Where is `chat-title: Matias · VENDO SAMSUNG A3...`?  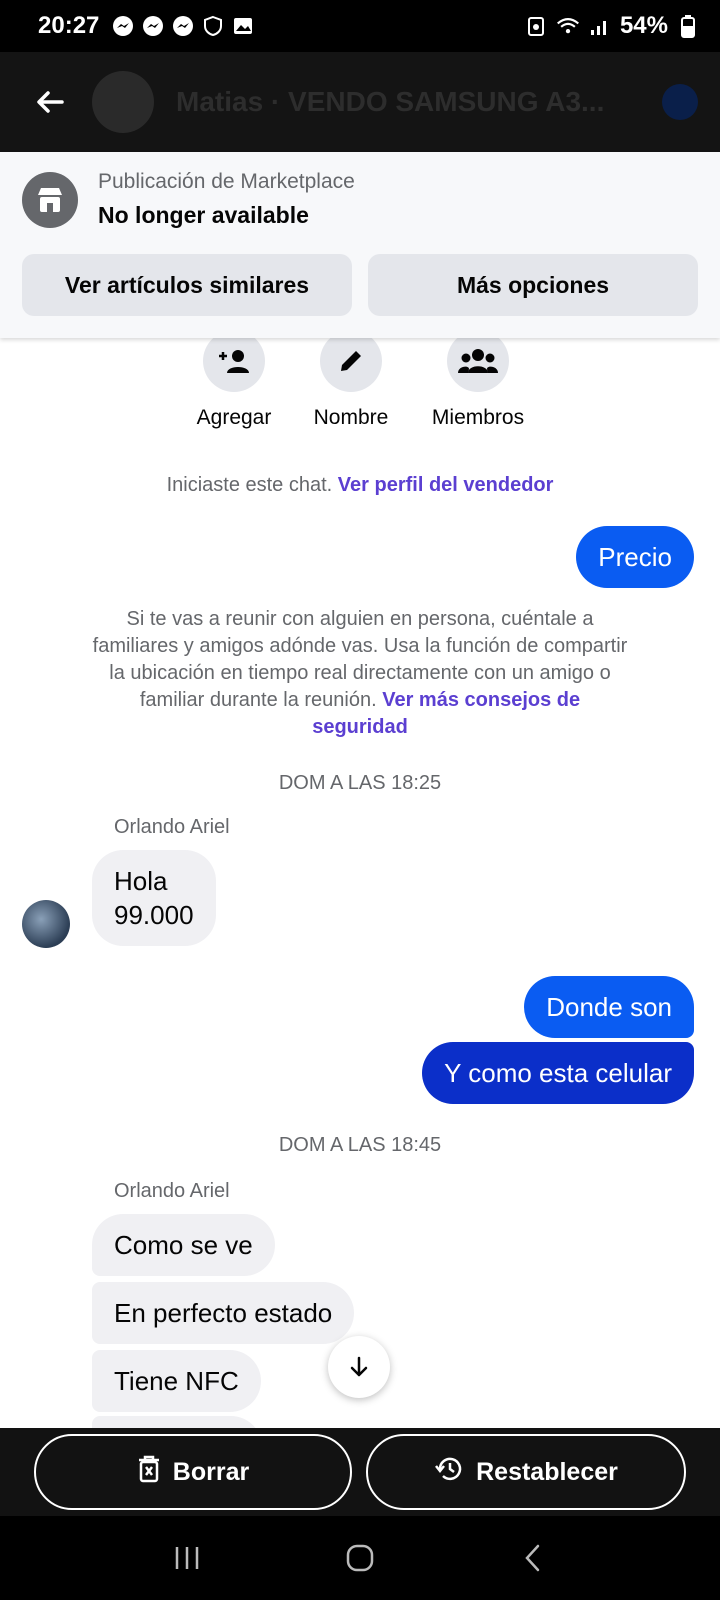 chat-title: Matias · VENDO SAMSUNG A3... is located at coordinates (406, 102).